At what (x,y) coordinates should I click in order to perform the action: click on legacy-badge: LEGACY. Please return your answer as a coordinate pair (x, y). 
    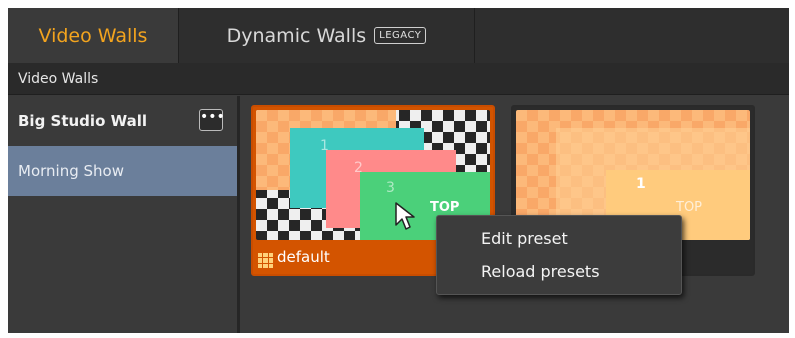
    Looking at the image, I should click on (400, 35).